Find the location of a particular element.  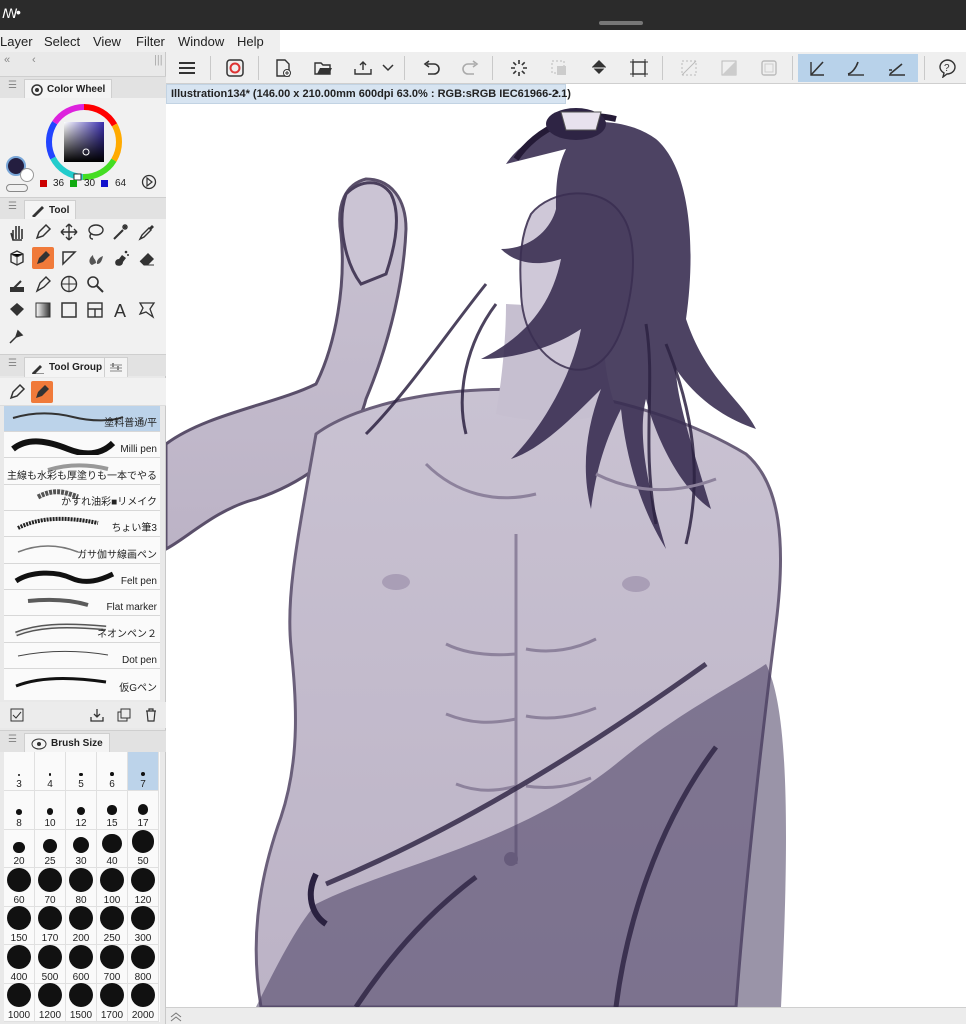

ruler-tool-icon is located at coordinates (69, 284).